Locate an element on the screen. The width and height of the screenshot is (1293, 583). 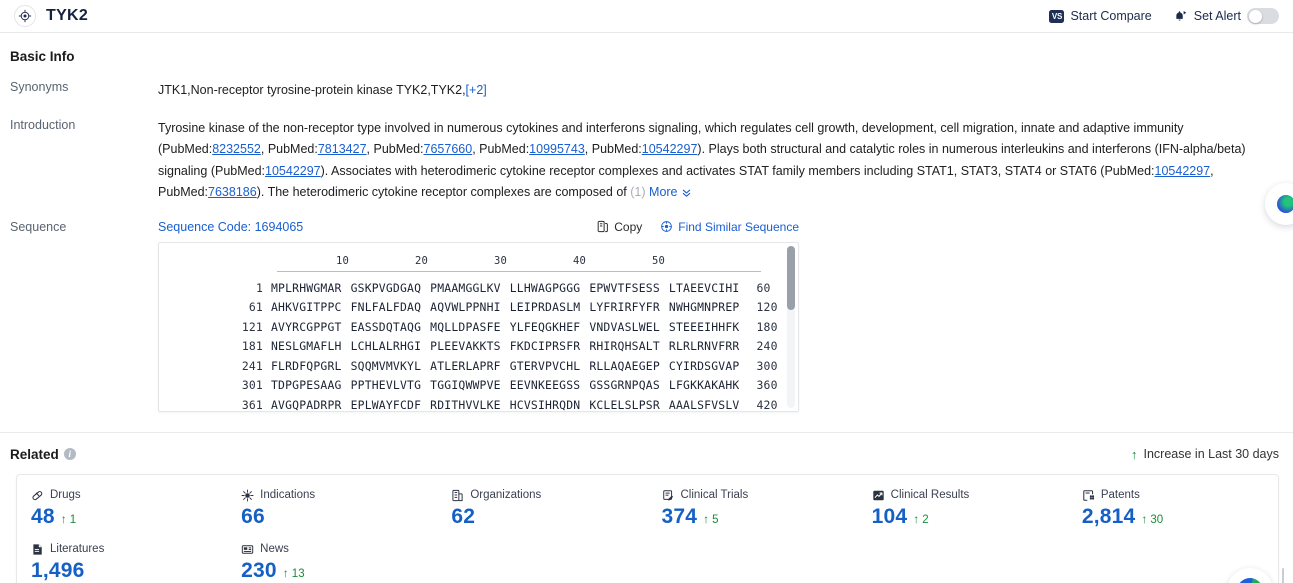
related-stat-patents: Patents 2,814 ↑ 30 is located at coordinates (1173, 509).